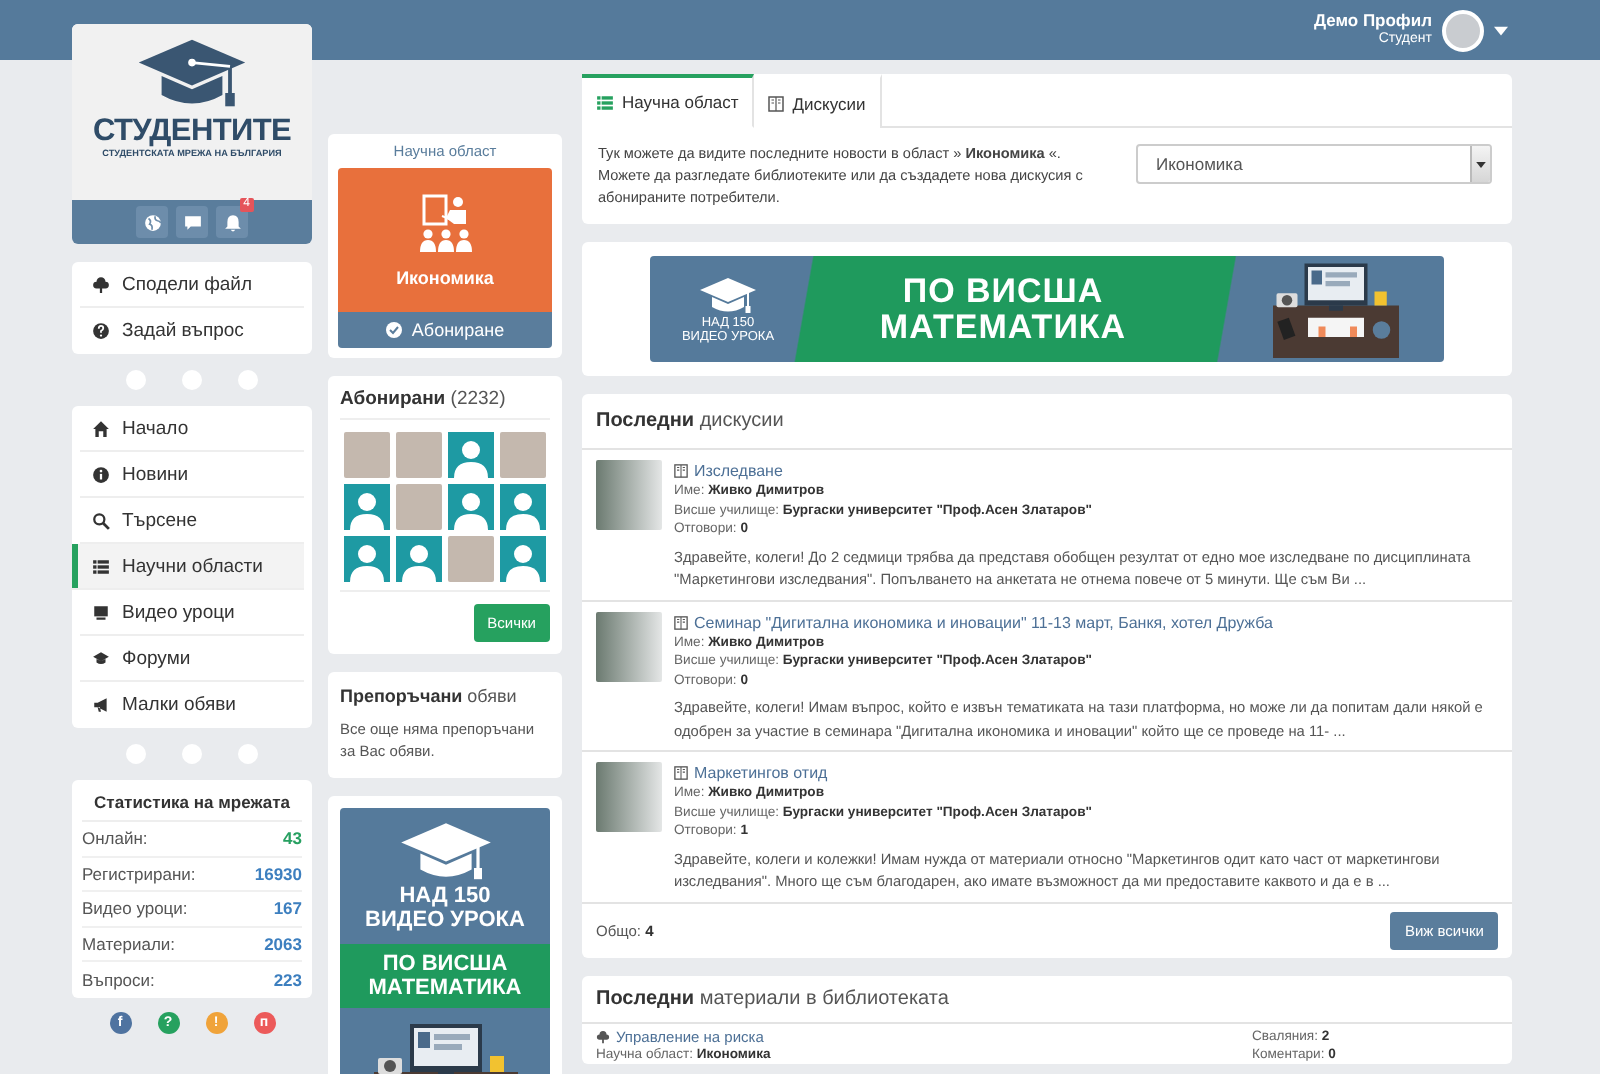 Image resolution: width=1600 pixels, height=1074 pixels. What do you see at coordinates (118, 979) in the screenshot?
I see `stat-label: Въпроси:` at bounding box center [118, 979].